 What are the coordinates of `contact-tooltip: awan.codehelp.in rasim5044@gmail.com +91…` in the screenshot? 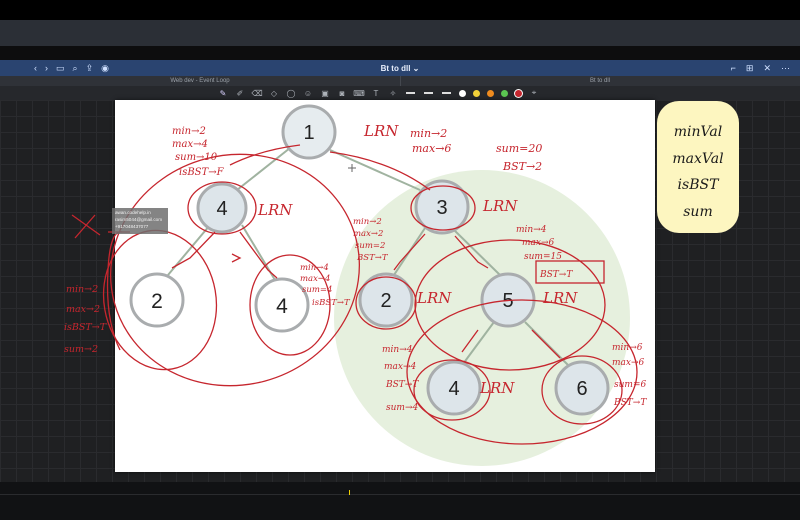 It's located at (140, 221).